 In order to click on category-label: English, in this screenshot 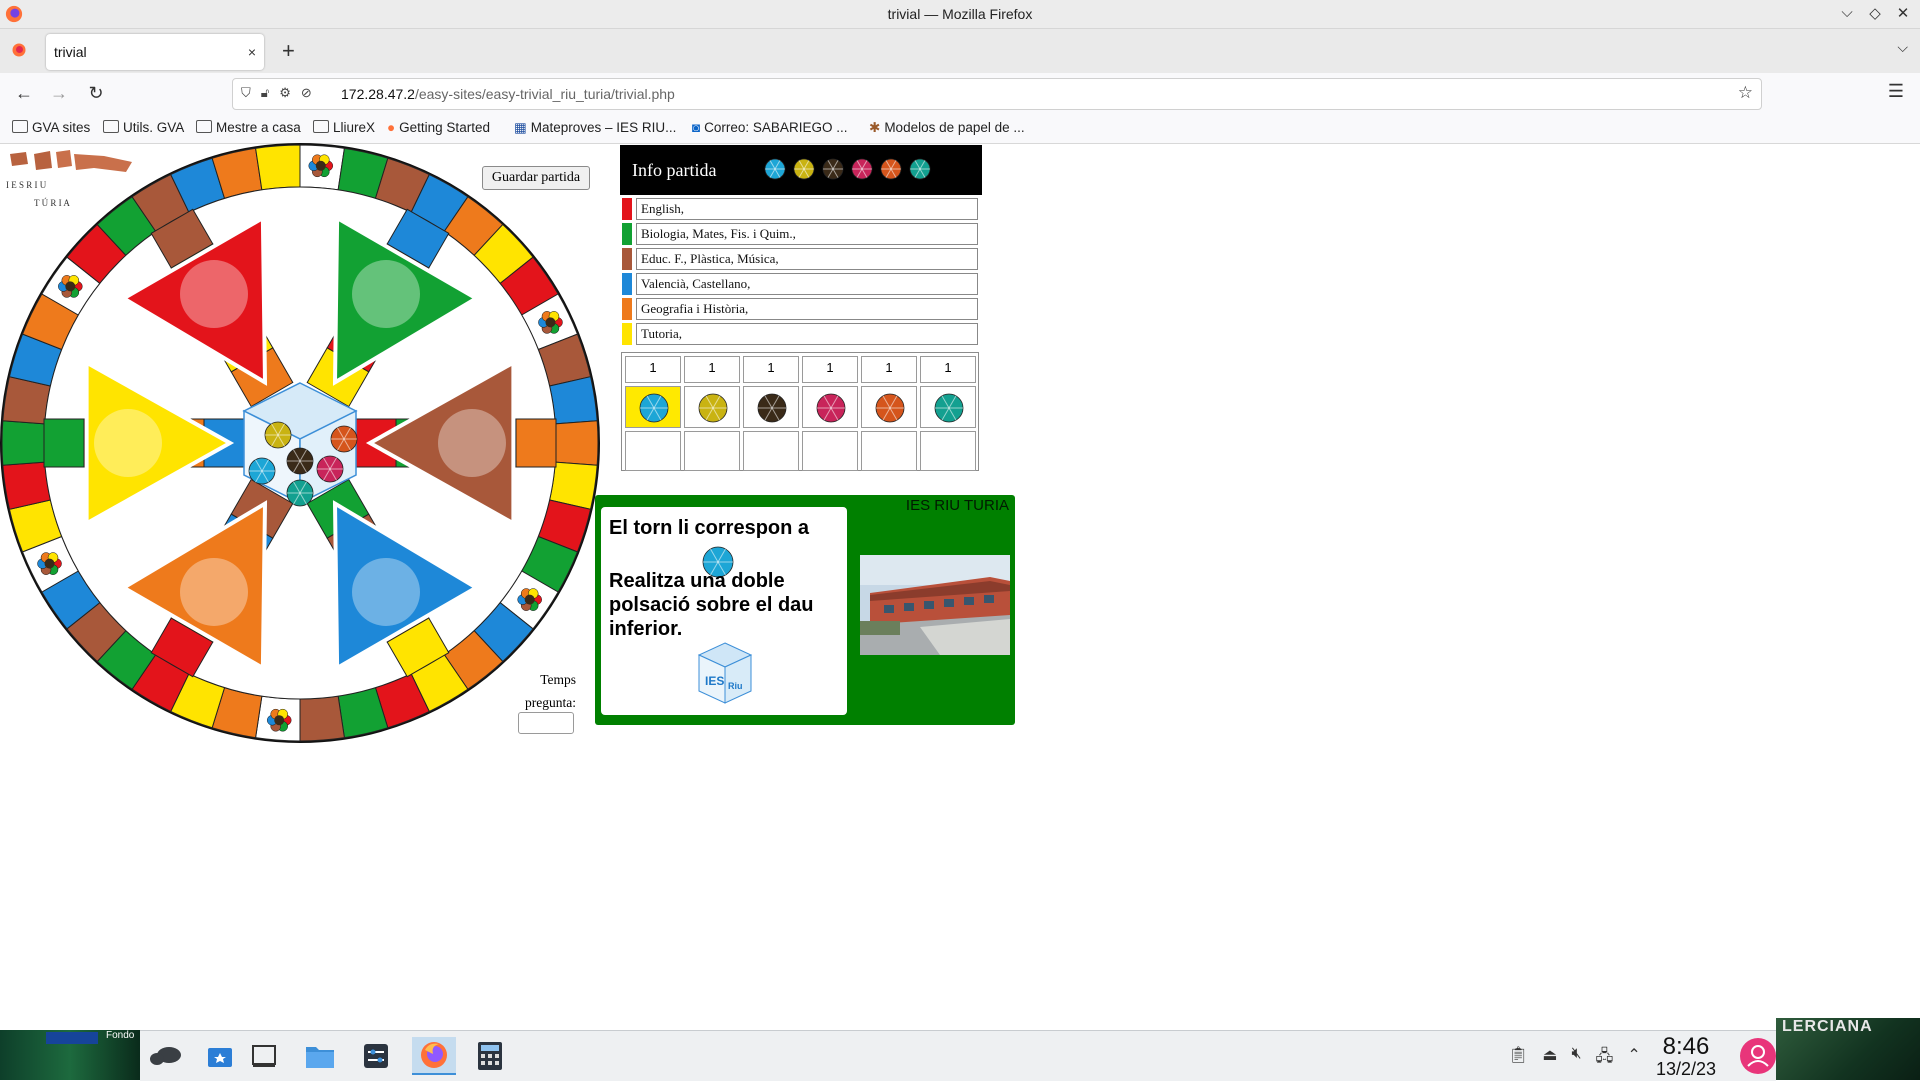, I will do `click(807, 209)`.